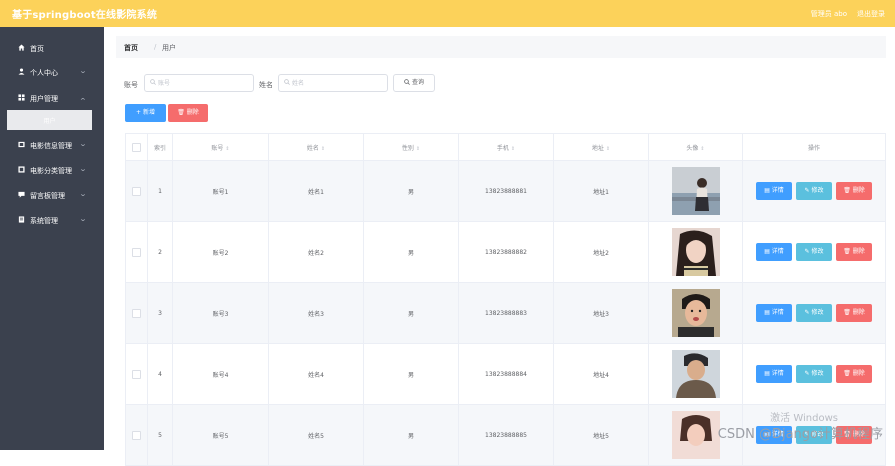  What do you see at coordinates (131, 48) in the screenshot?
I see `breadcrumb-home: 首页` at bounding box center [131, 48].